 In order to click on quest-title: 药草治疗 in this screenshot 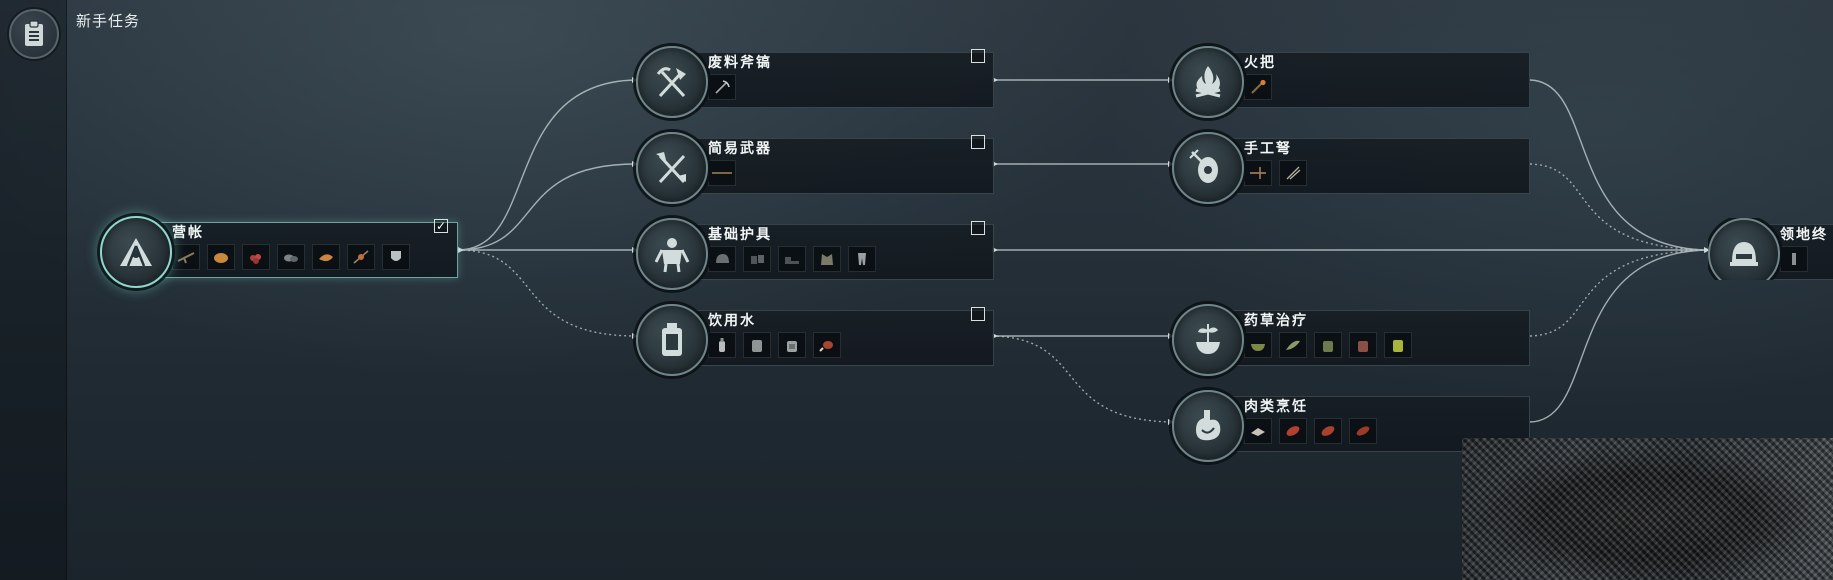, I will do `click(1276, 321)`.